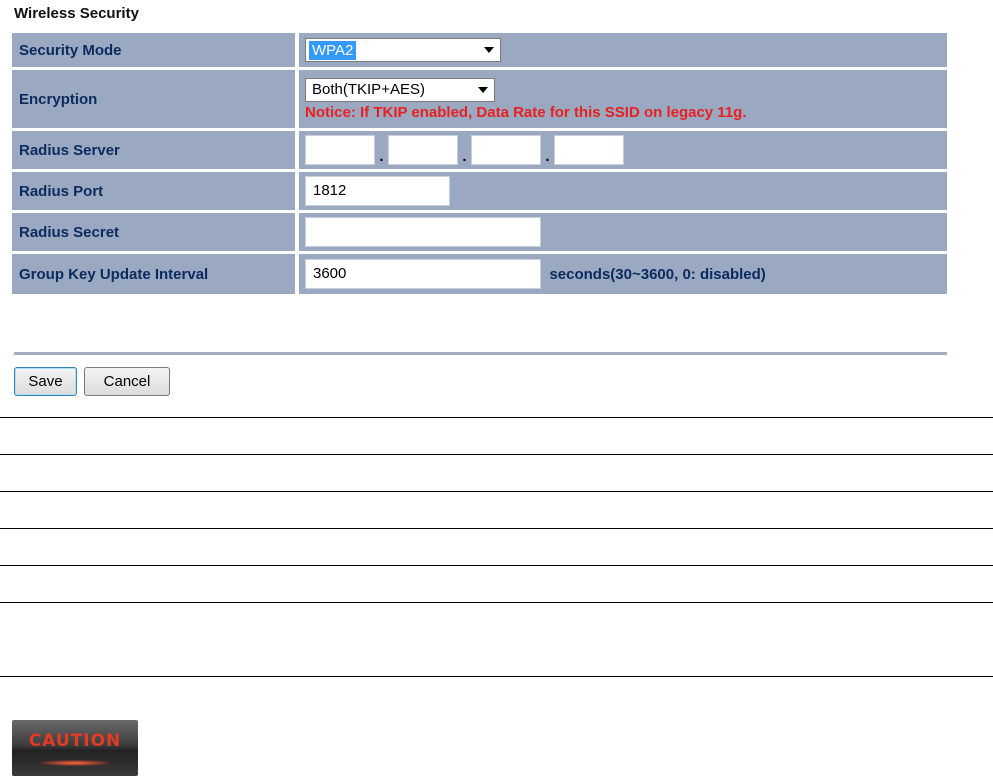 This screenshot has width=993, height=777. I want to click on form-divider, so click(480, 353).